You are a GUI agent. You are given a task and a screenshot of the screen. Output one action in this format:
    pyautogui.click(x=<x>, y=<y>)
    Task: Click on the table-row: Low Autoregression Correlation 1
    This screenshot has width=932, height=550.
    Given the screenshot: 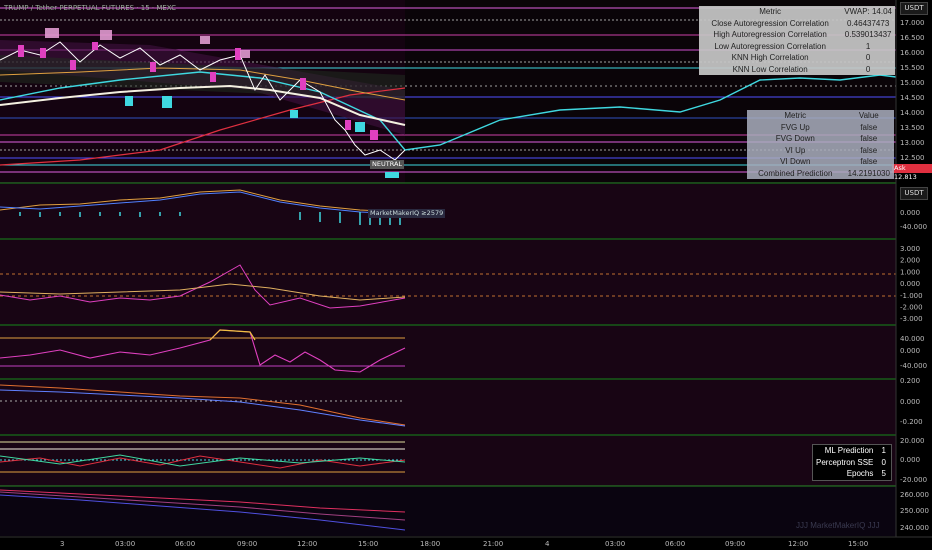 What is the action you would take?
    pyautogui.click(x=797, y=47)
    